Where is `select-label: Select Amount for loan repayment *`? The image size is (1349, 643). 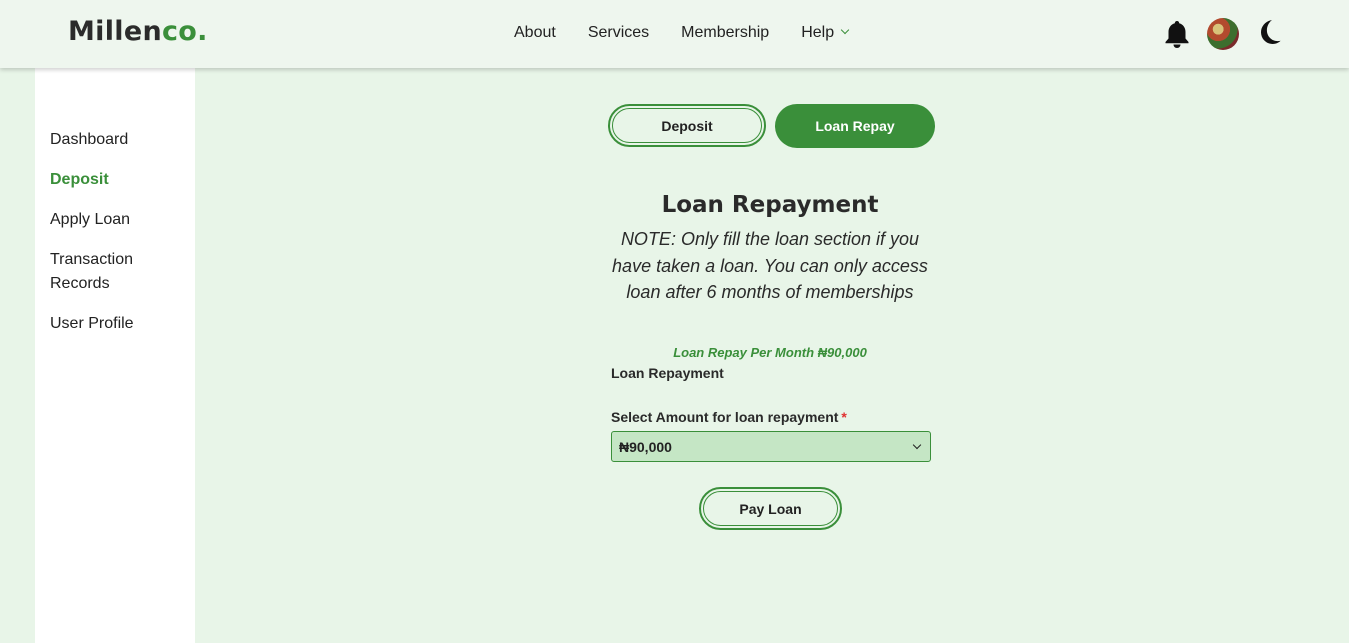 select-label: Select Amount for loan repayment * is located at coordinates (729, 417).